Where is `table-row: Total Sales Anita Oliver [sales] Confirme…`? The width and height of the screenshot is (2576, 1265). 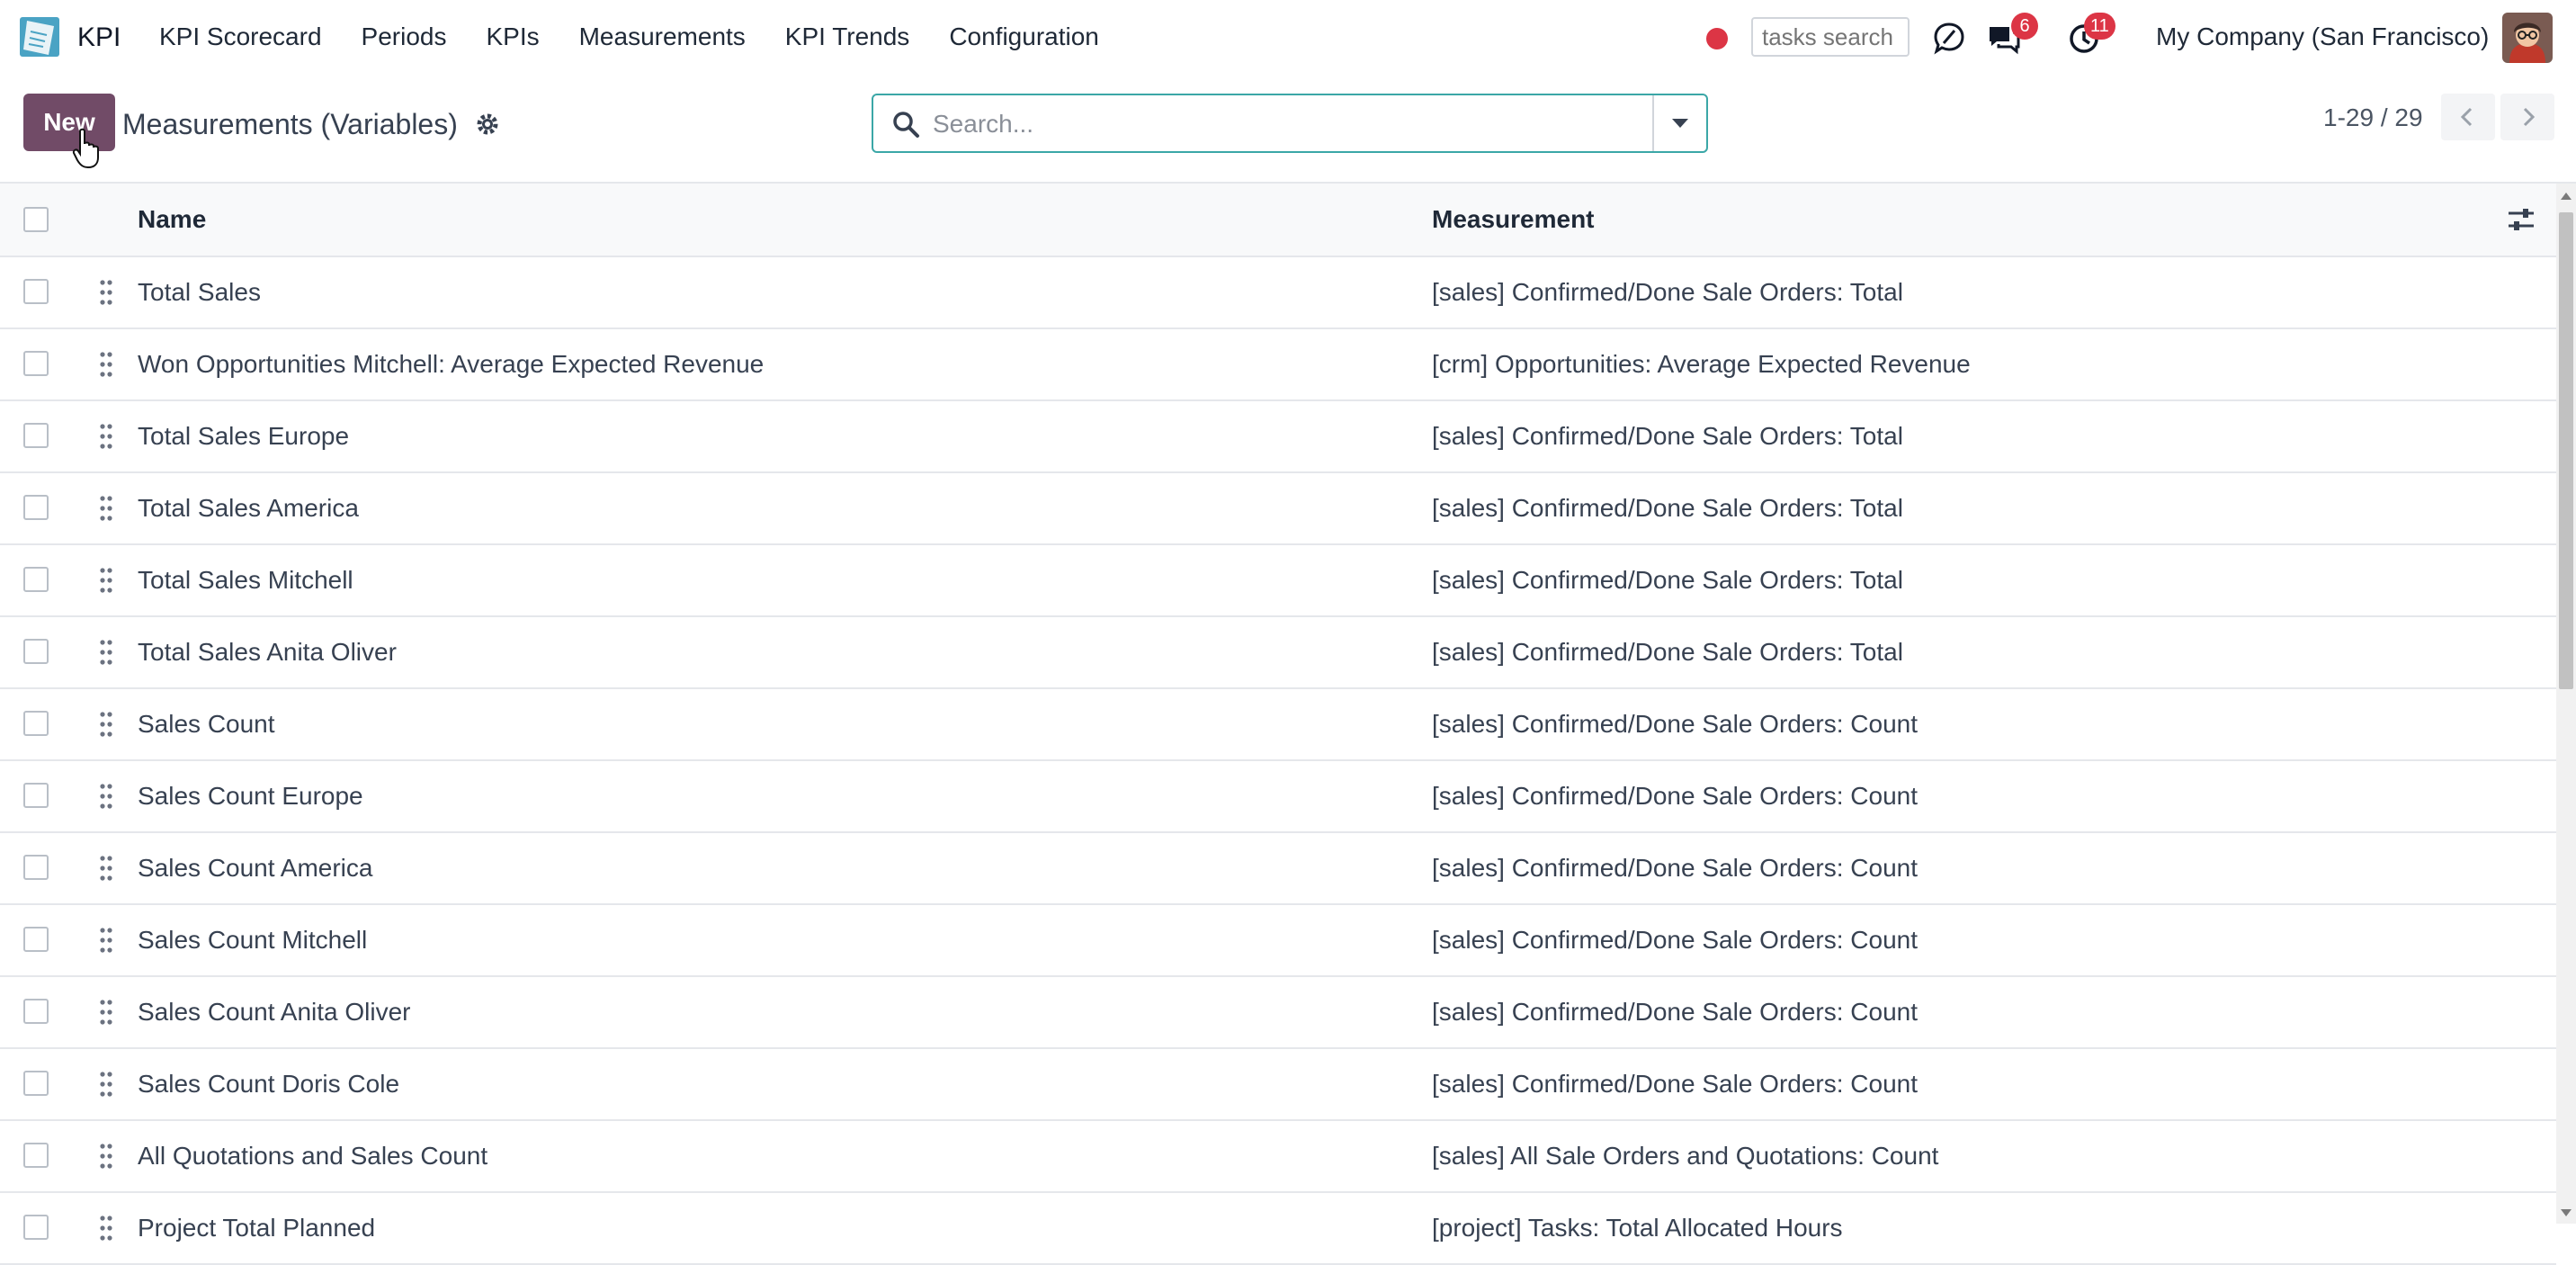
table-row: Total Sales Anita Oliver [sales] Confirme… is located at coordinates (1278, 653).